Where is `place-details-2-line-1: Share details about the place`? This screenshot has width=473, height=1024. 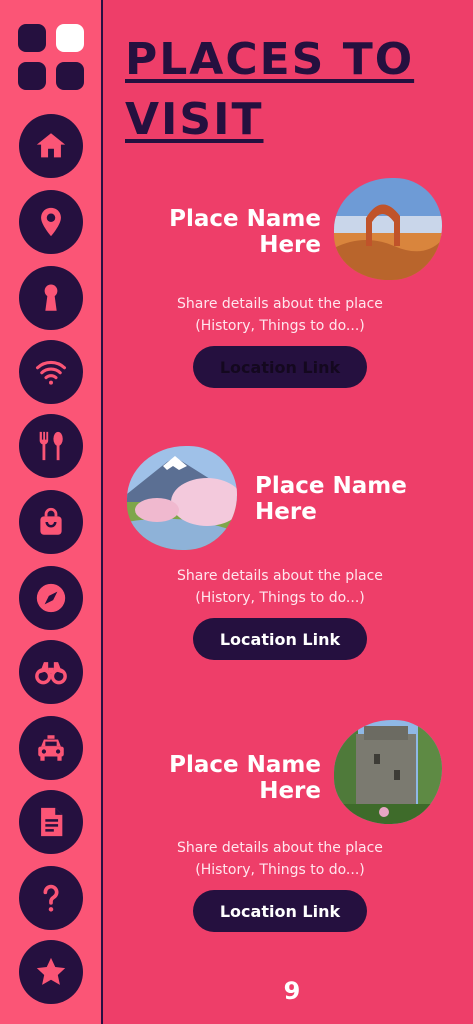 place-details-2-line-1: Share details about the place is located at coordinates (280, 576).